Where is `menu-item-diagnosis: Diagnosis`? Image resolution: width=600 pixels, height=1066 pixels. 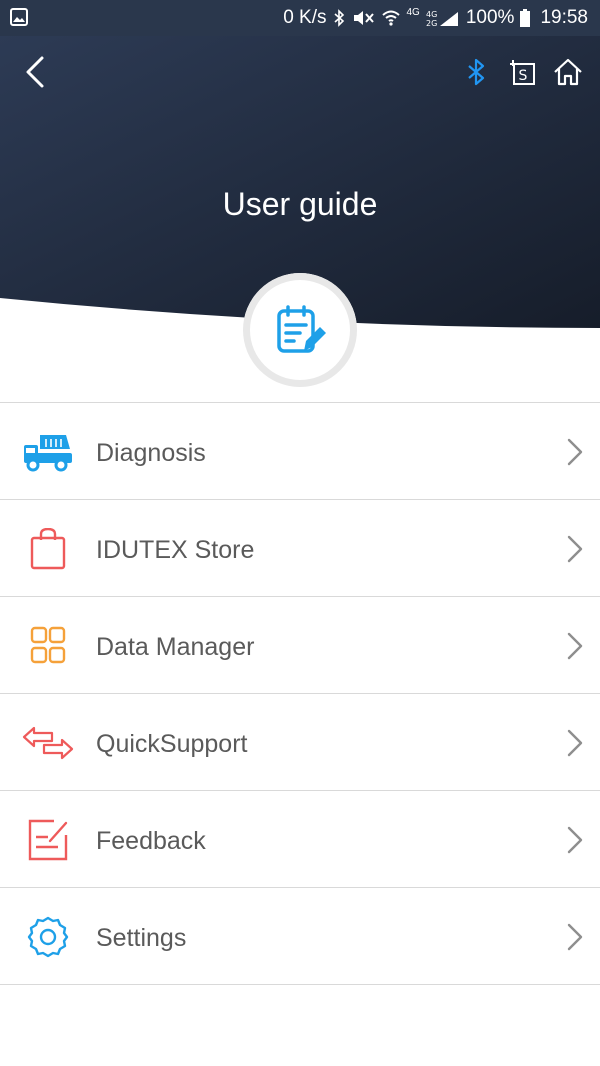
menu-item-diagnosis: Diagnosis is located at coordinates (300, 451).